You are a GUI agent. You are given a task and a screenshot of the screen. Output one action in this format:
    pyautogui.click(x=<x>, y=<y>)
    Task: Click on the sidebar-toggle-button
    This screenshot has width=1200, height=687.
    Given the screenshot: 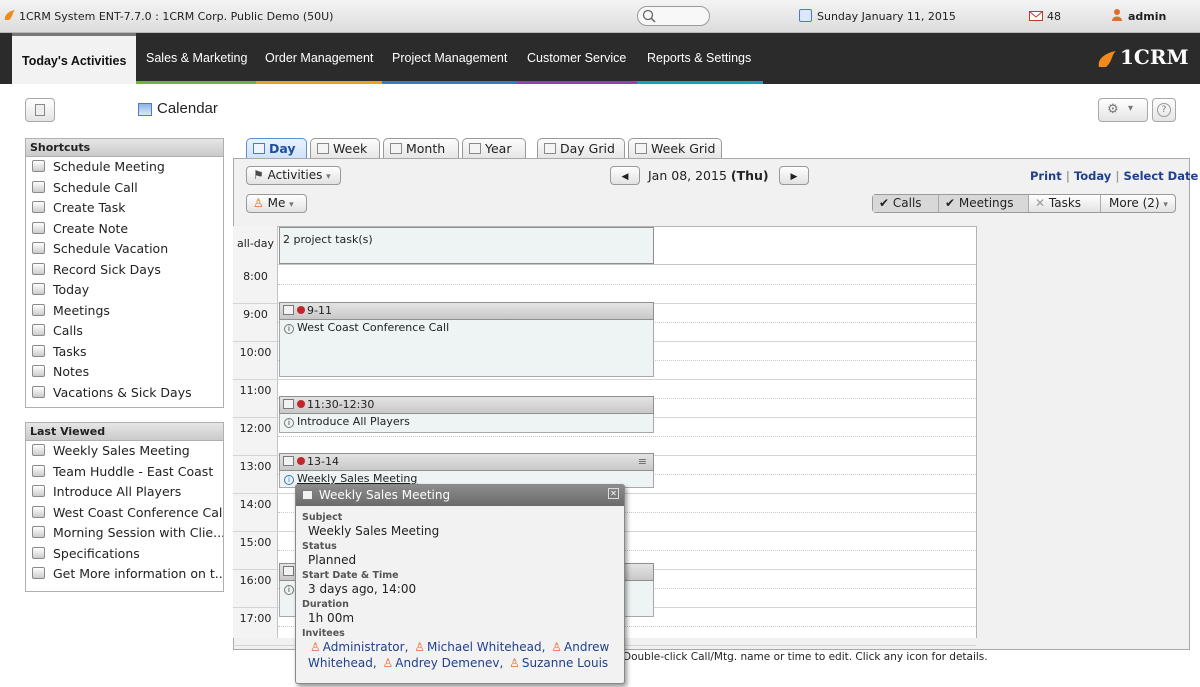 What is the action you would take?
    pyautogui.click(x=40, y=110)
    